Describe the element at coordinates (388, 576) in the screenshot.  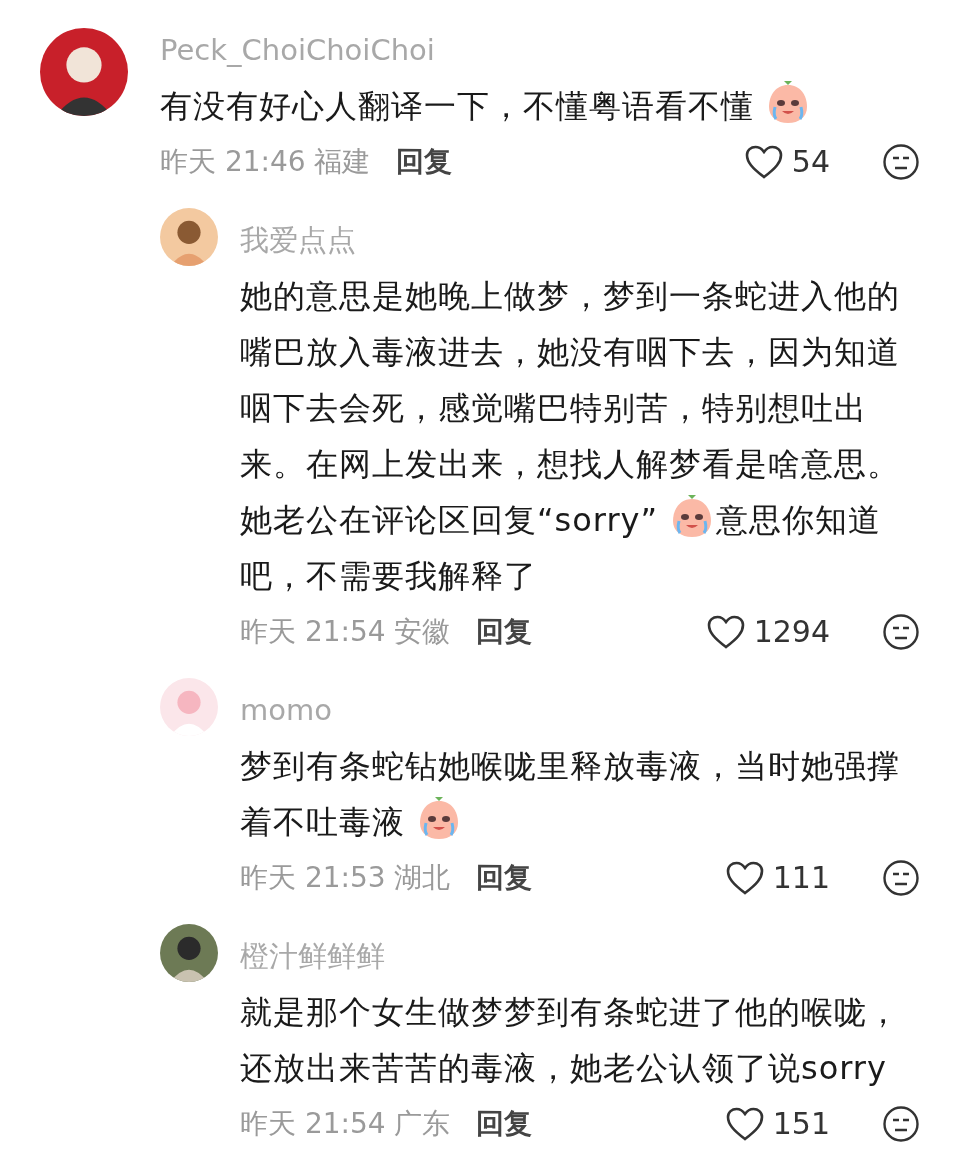
I see `comment-text: 吧，不需要我解释了` at that location.